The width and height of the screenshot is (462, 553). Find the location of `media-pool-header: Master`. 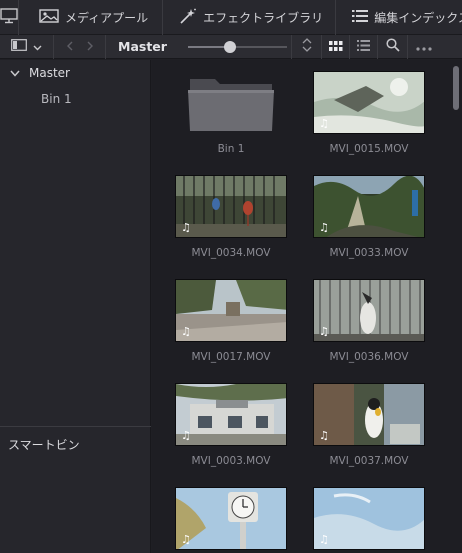

media-pool-header: Master is located at coordinates (231, 46).